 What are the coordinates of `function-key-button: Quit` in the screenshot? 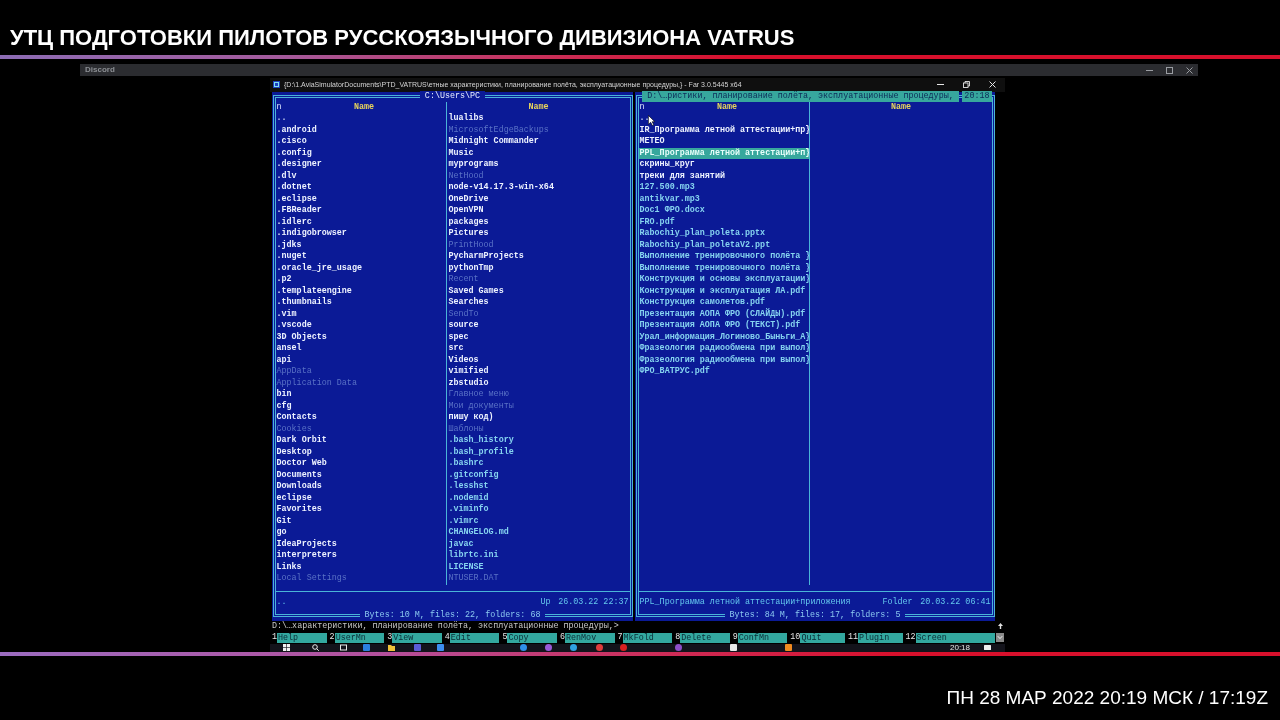 It's located at (822, 637).